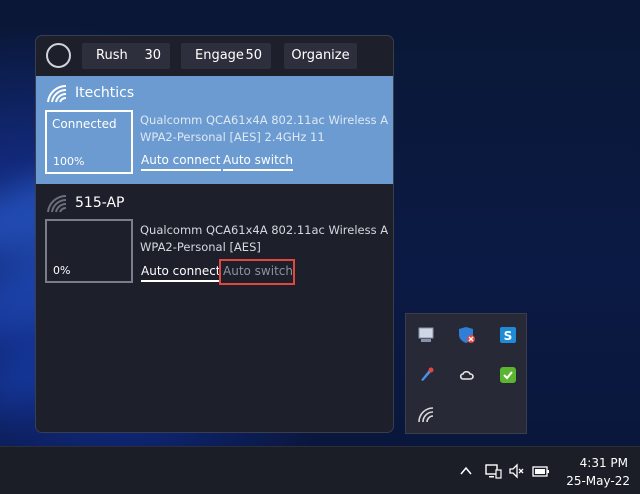  Describe the element at coordinates (598, 481) in the screenshot. I see `clock-date: 25-May-22` at that location.